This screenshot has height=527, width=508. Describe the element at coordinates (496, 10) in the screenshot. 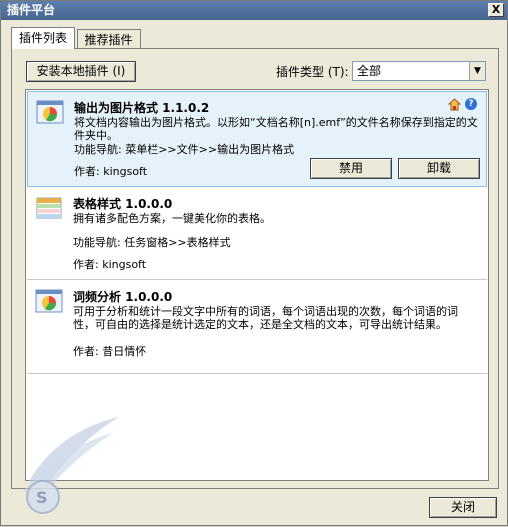

I see `window-close-button: X` at that location.